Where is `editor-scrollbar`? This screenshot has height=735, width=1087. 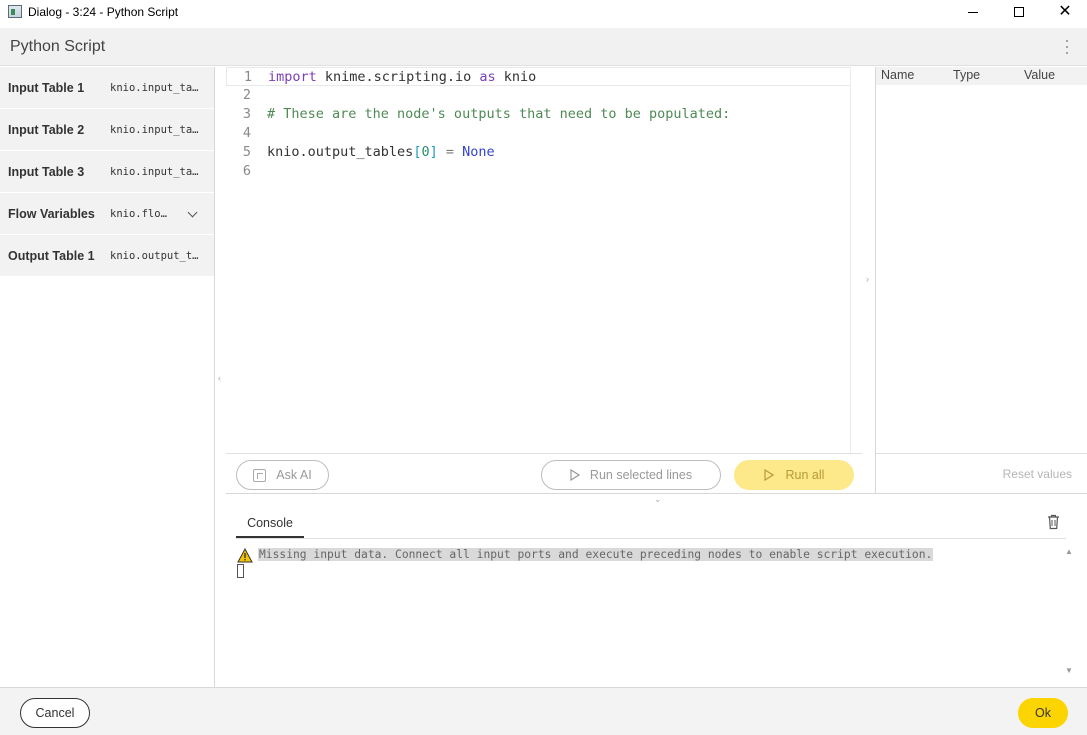 editor-scrollbar is located at coordinates (856, 260).